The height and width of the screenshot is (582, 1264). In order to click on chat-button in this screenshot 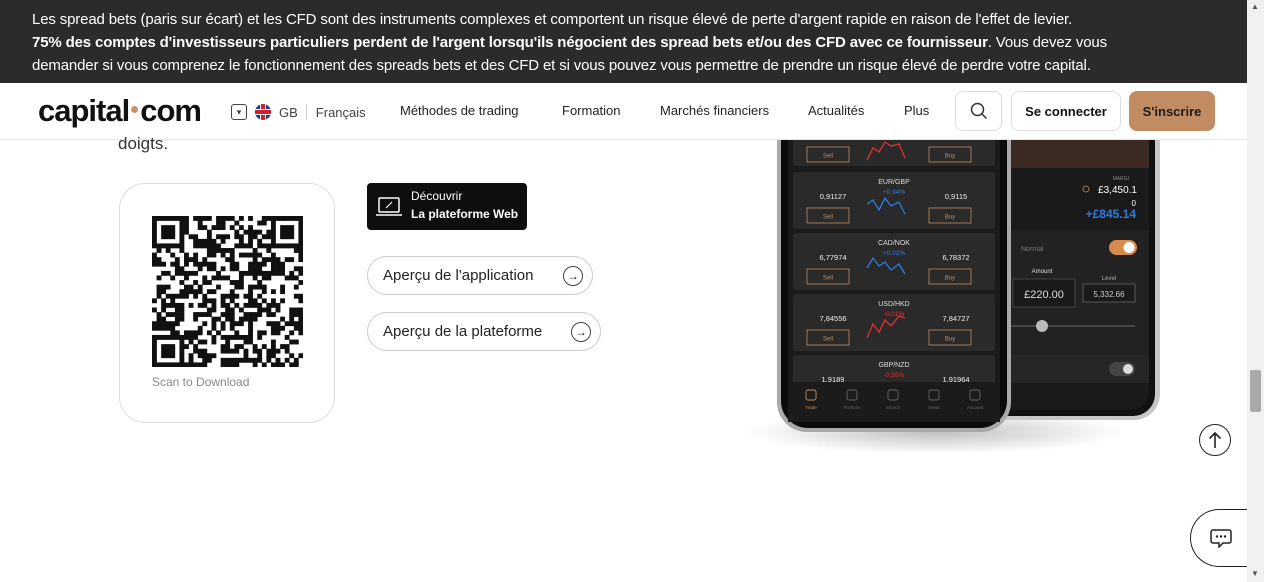, I will do `click(1220, 538)`.